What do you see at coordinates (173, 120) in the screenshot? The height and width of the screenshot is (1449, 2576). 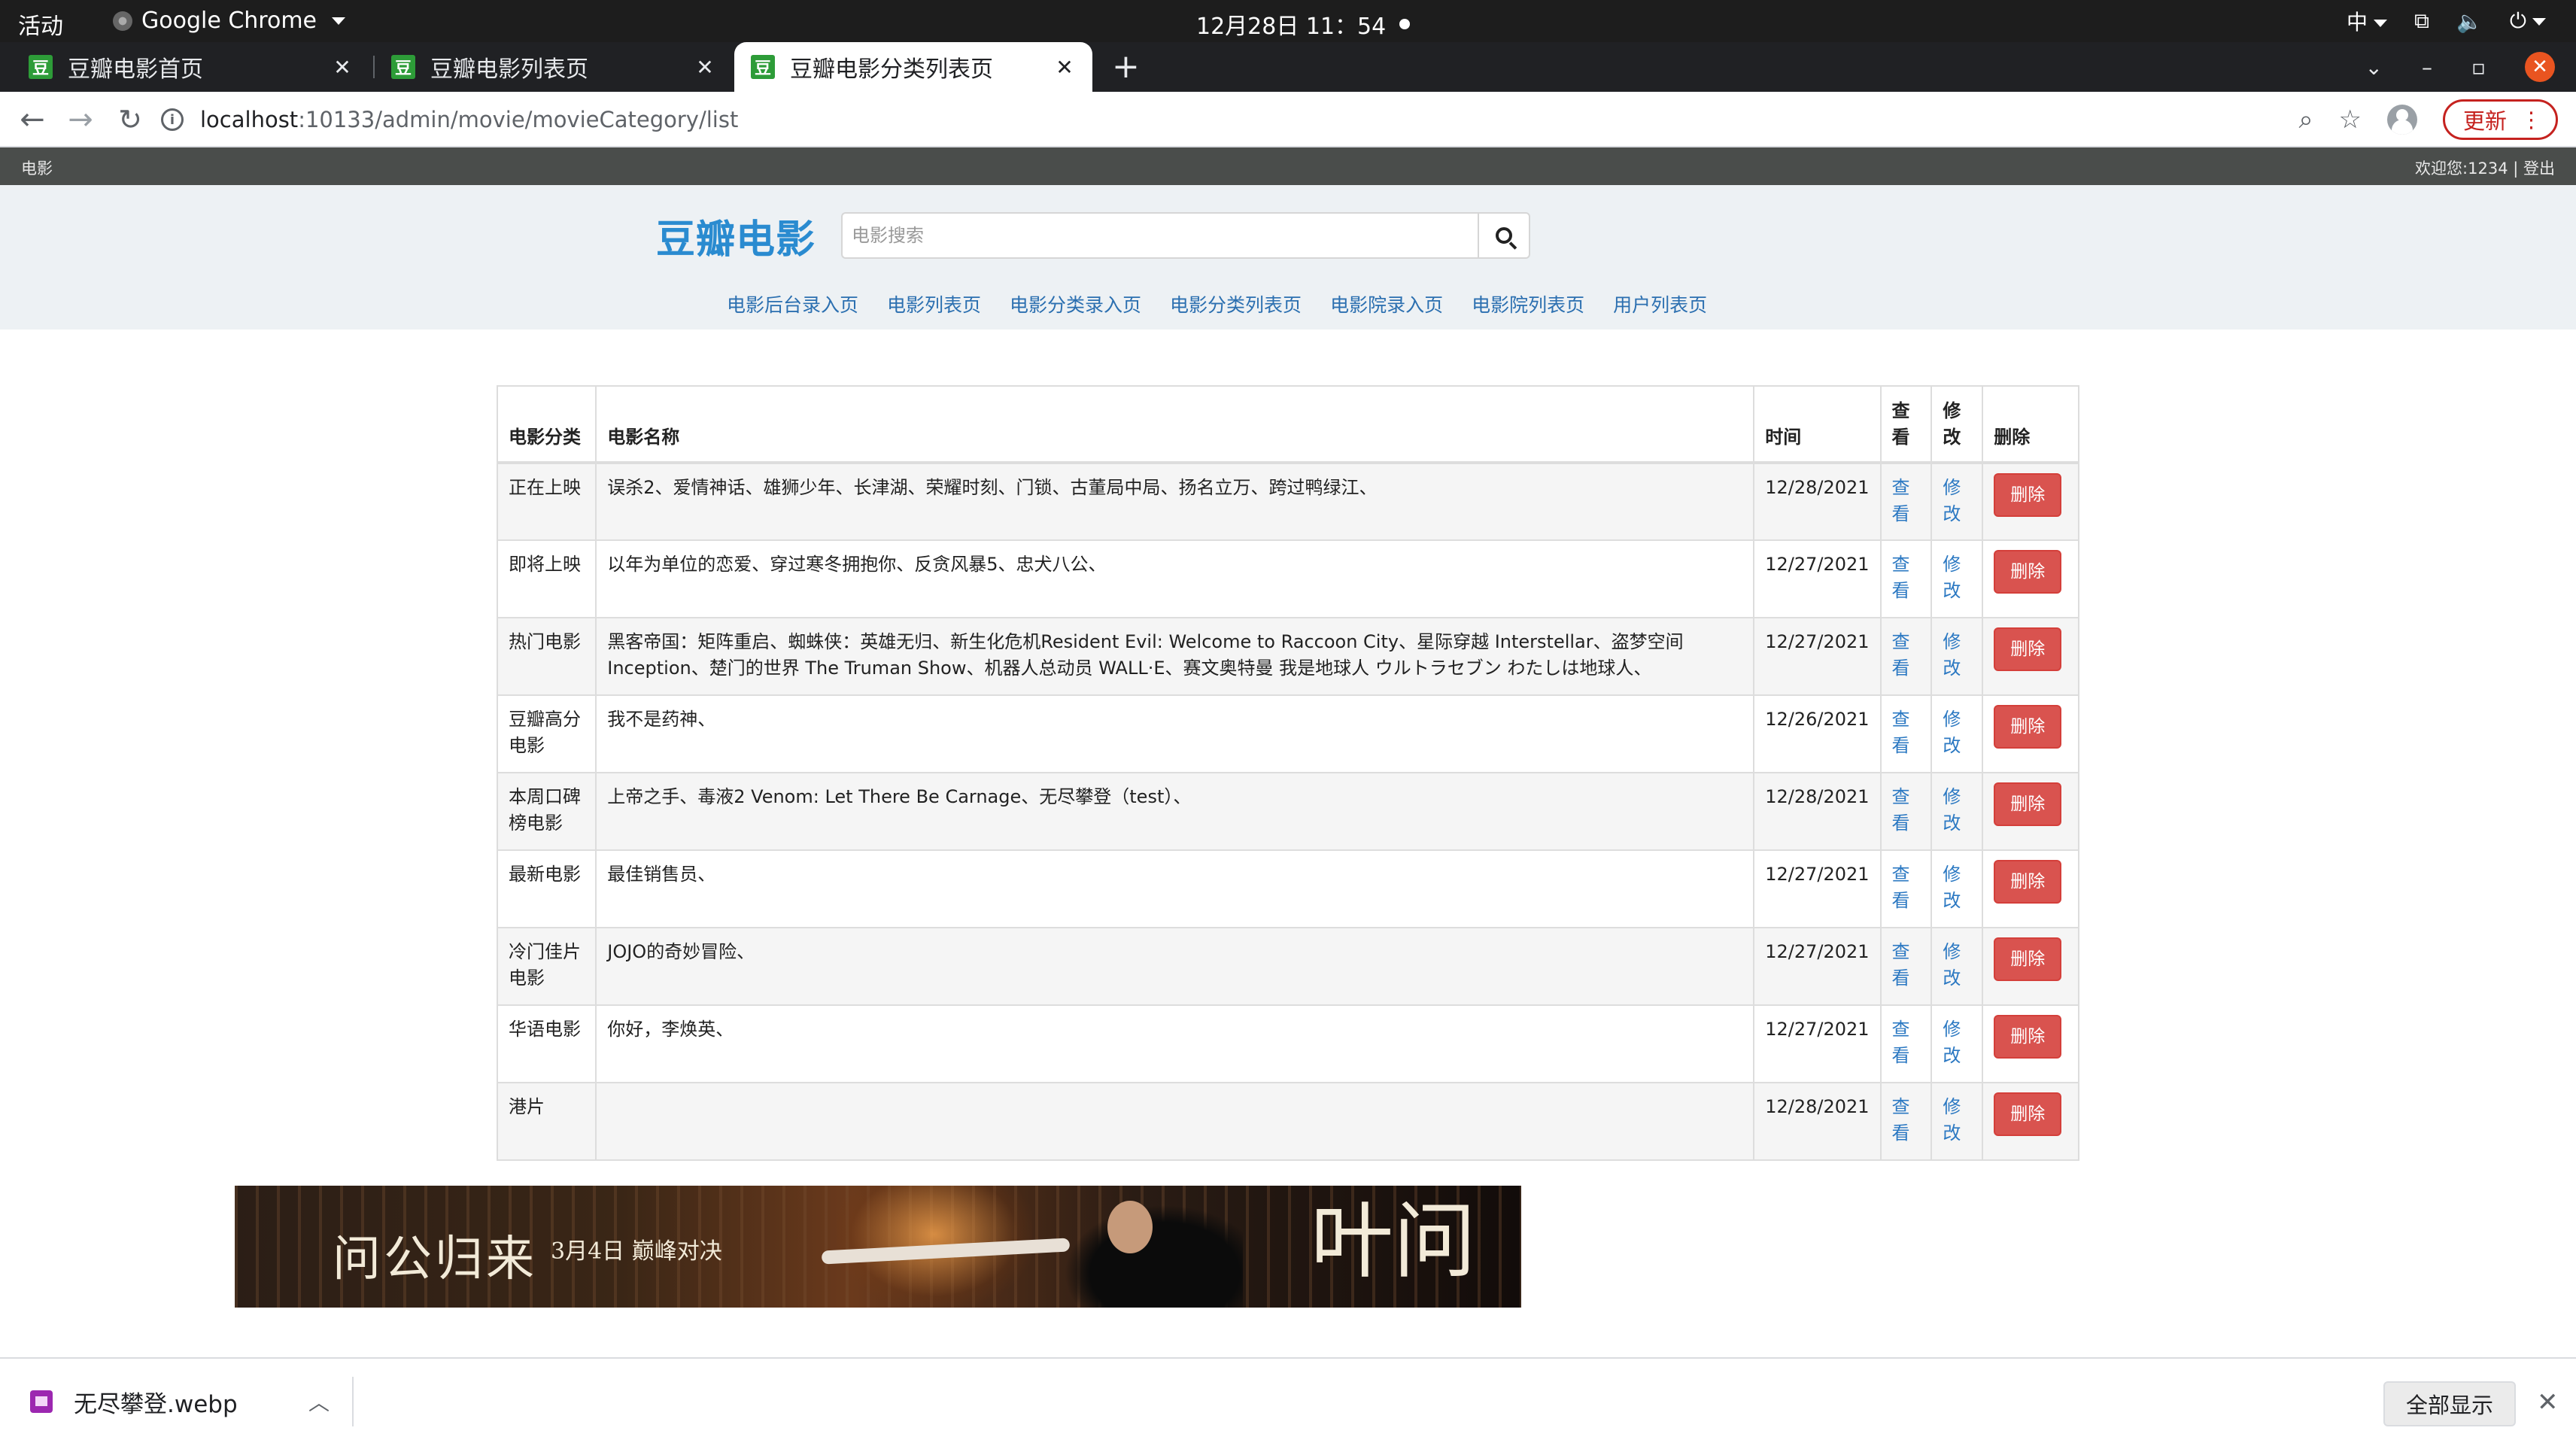 I see `site-info-icon: i` at bounding box center [173, 120].